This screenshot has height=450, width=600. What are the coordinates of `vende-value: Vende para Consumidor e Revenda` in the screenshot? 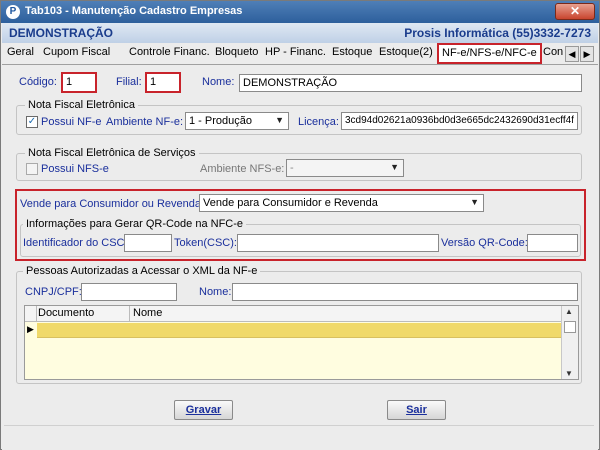 It's located at (290, 203).